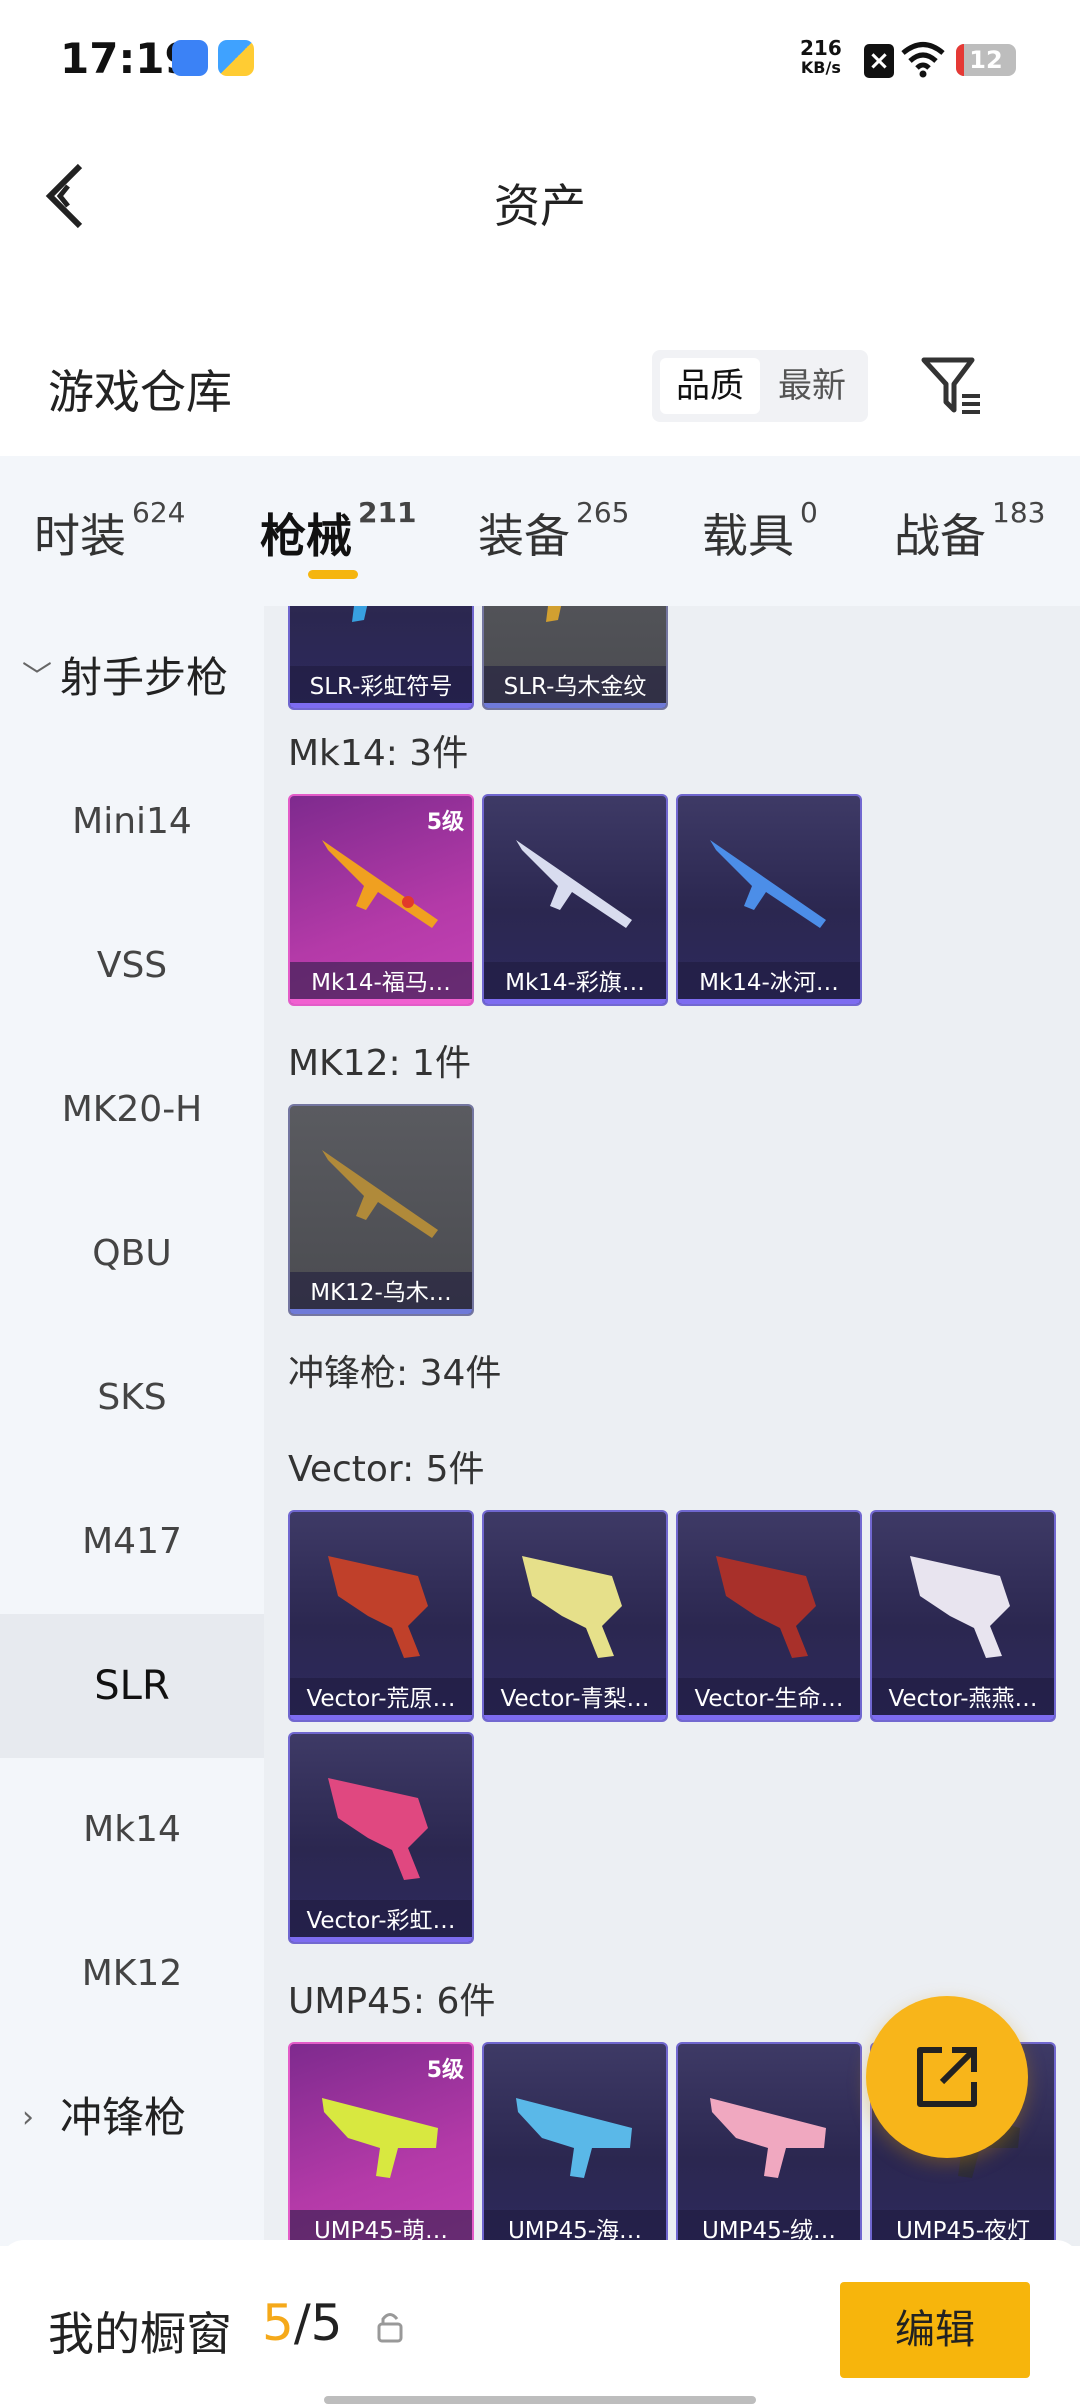  What do you see at coordinates (140, 392) in the screenshot?
I see `warehouse-title: 游戏仓库` at bounding box center [140, 392].